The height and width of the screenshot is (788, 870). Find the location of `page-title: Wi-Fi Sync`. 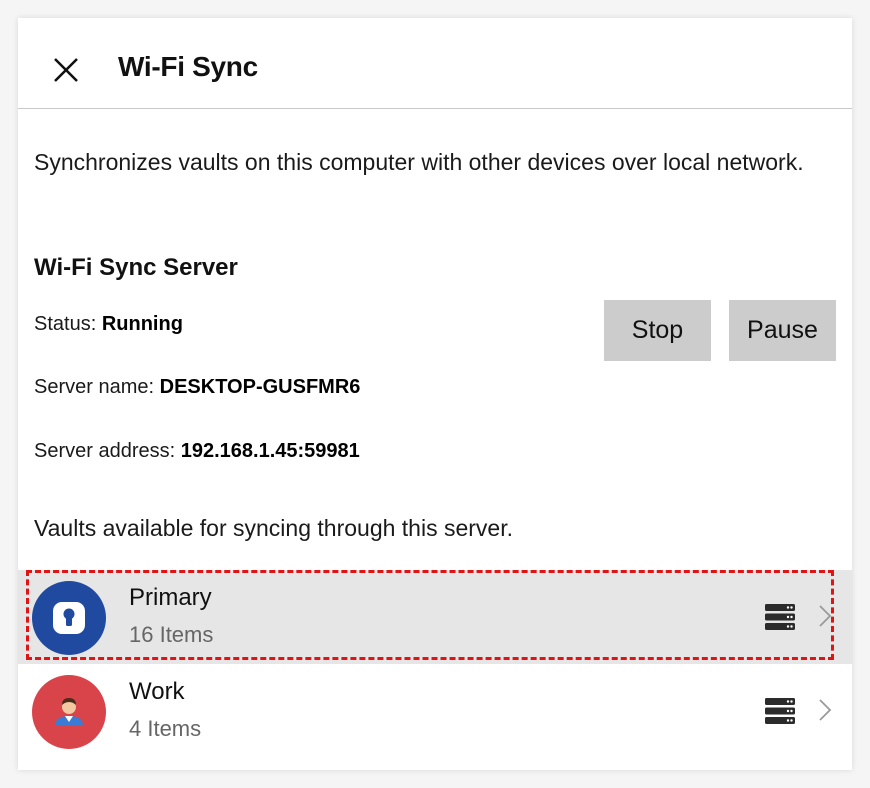

page-title: Wi-Fi Sync is located at coordinates (188, 66).